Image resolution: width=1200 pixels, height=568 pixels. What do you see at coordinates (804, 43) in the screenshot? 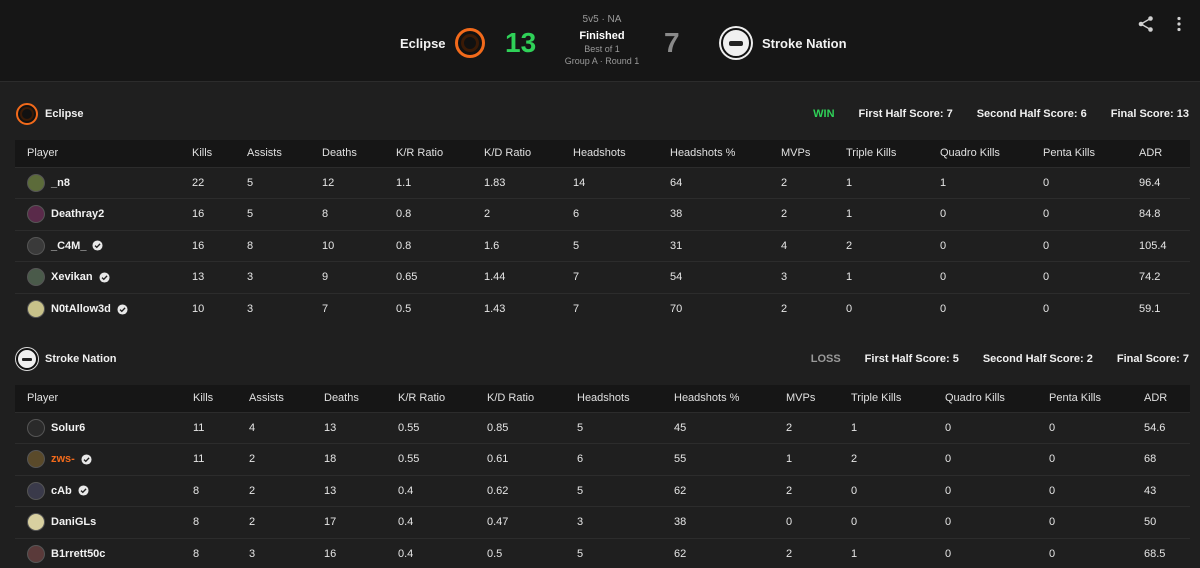
I see `header-team-b-name: Stroke Nation` at bounding box center [804, 43].